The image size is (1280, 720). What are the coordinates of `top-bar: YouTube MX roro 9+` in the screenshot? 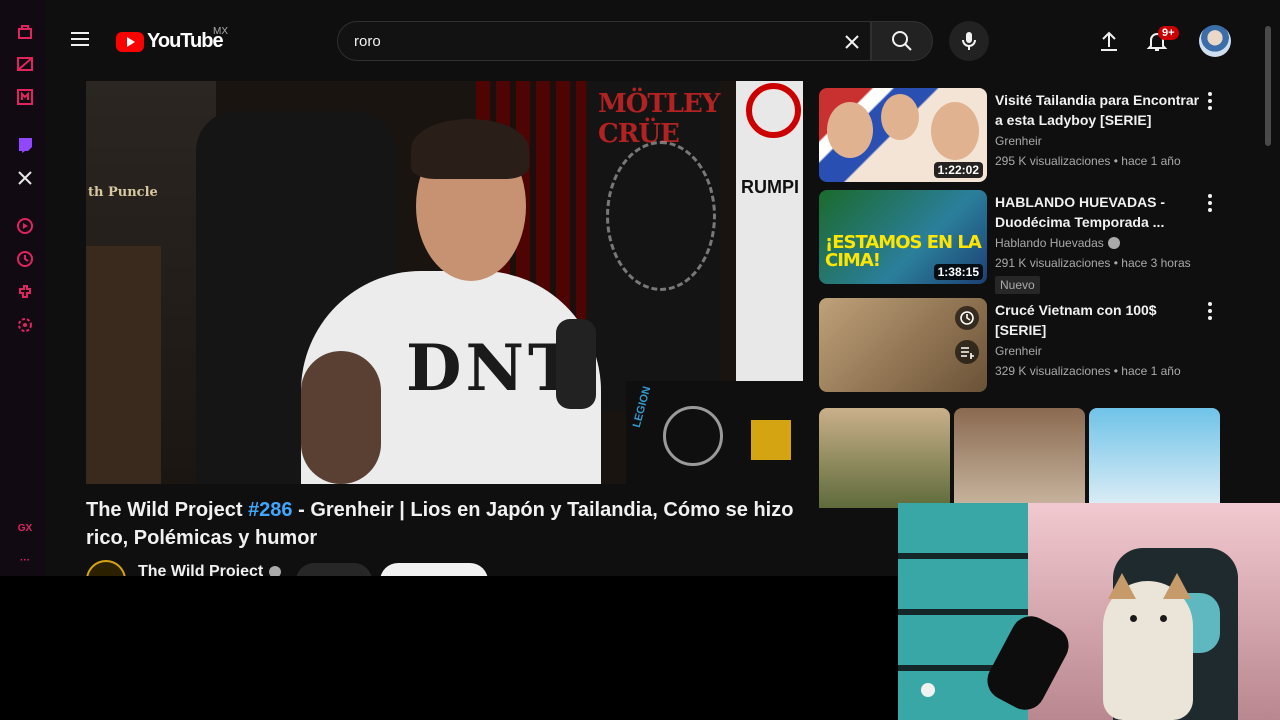 It's located at (663, 40).